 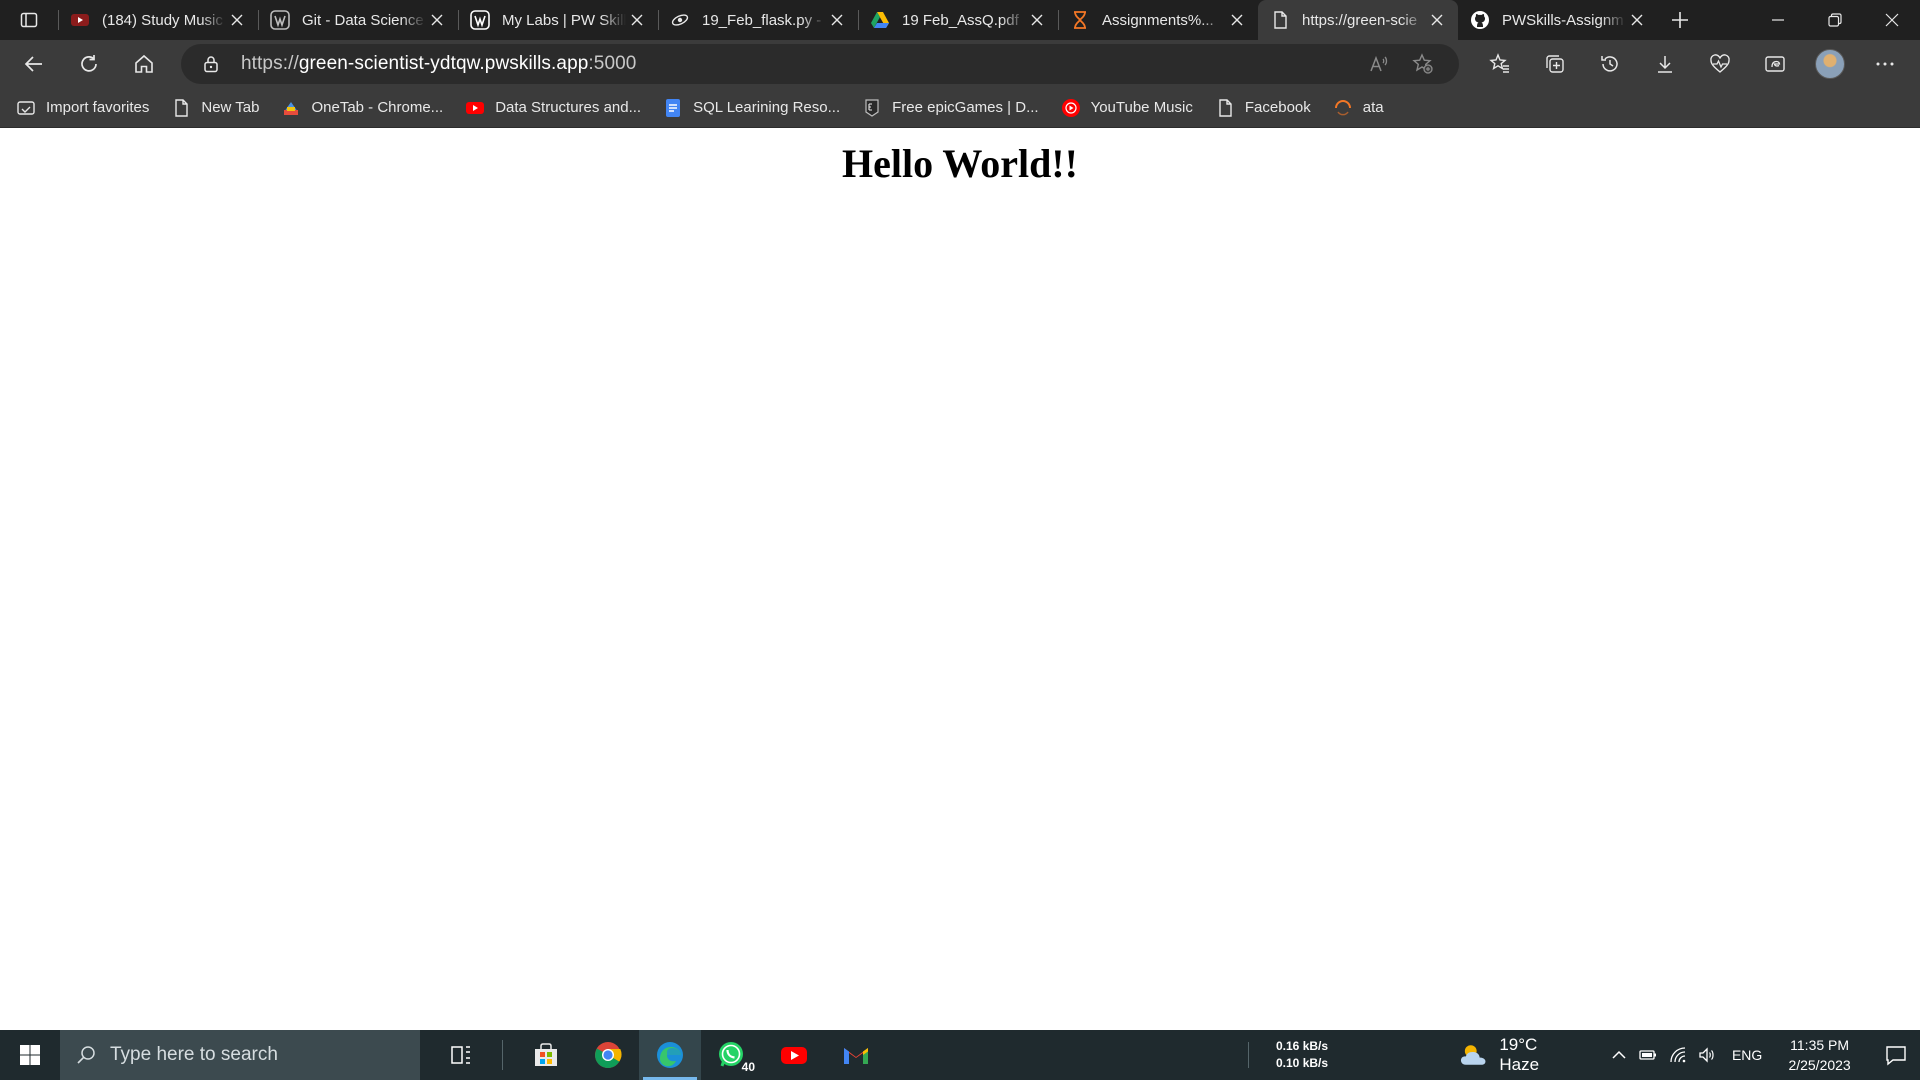 I want to click on browser-essentials-button, so click(x=1719, y=64).